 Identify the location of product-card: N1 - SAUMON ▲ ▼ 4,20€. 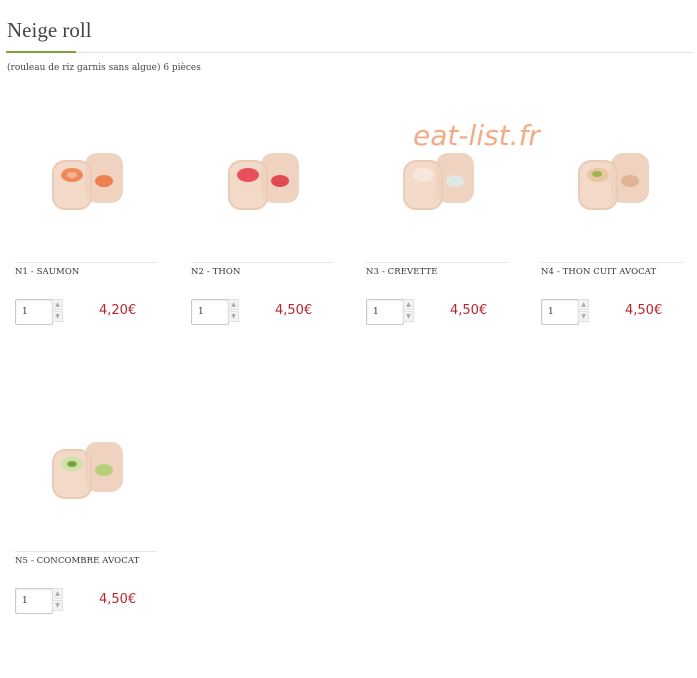
(90, 263).